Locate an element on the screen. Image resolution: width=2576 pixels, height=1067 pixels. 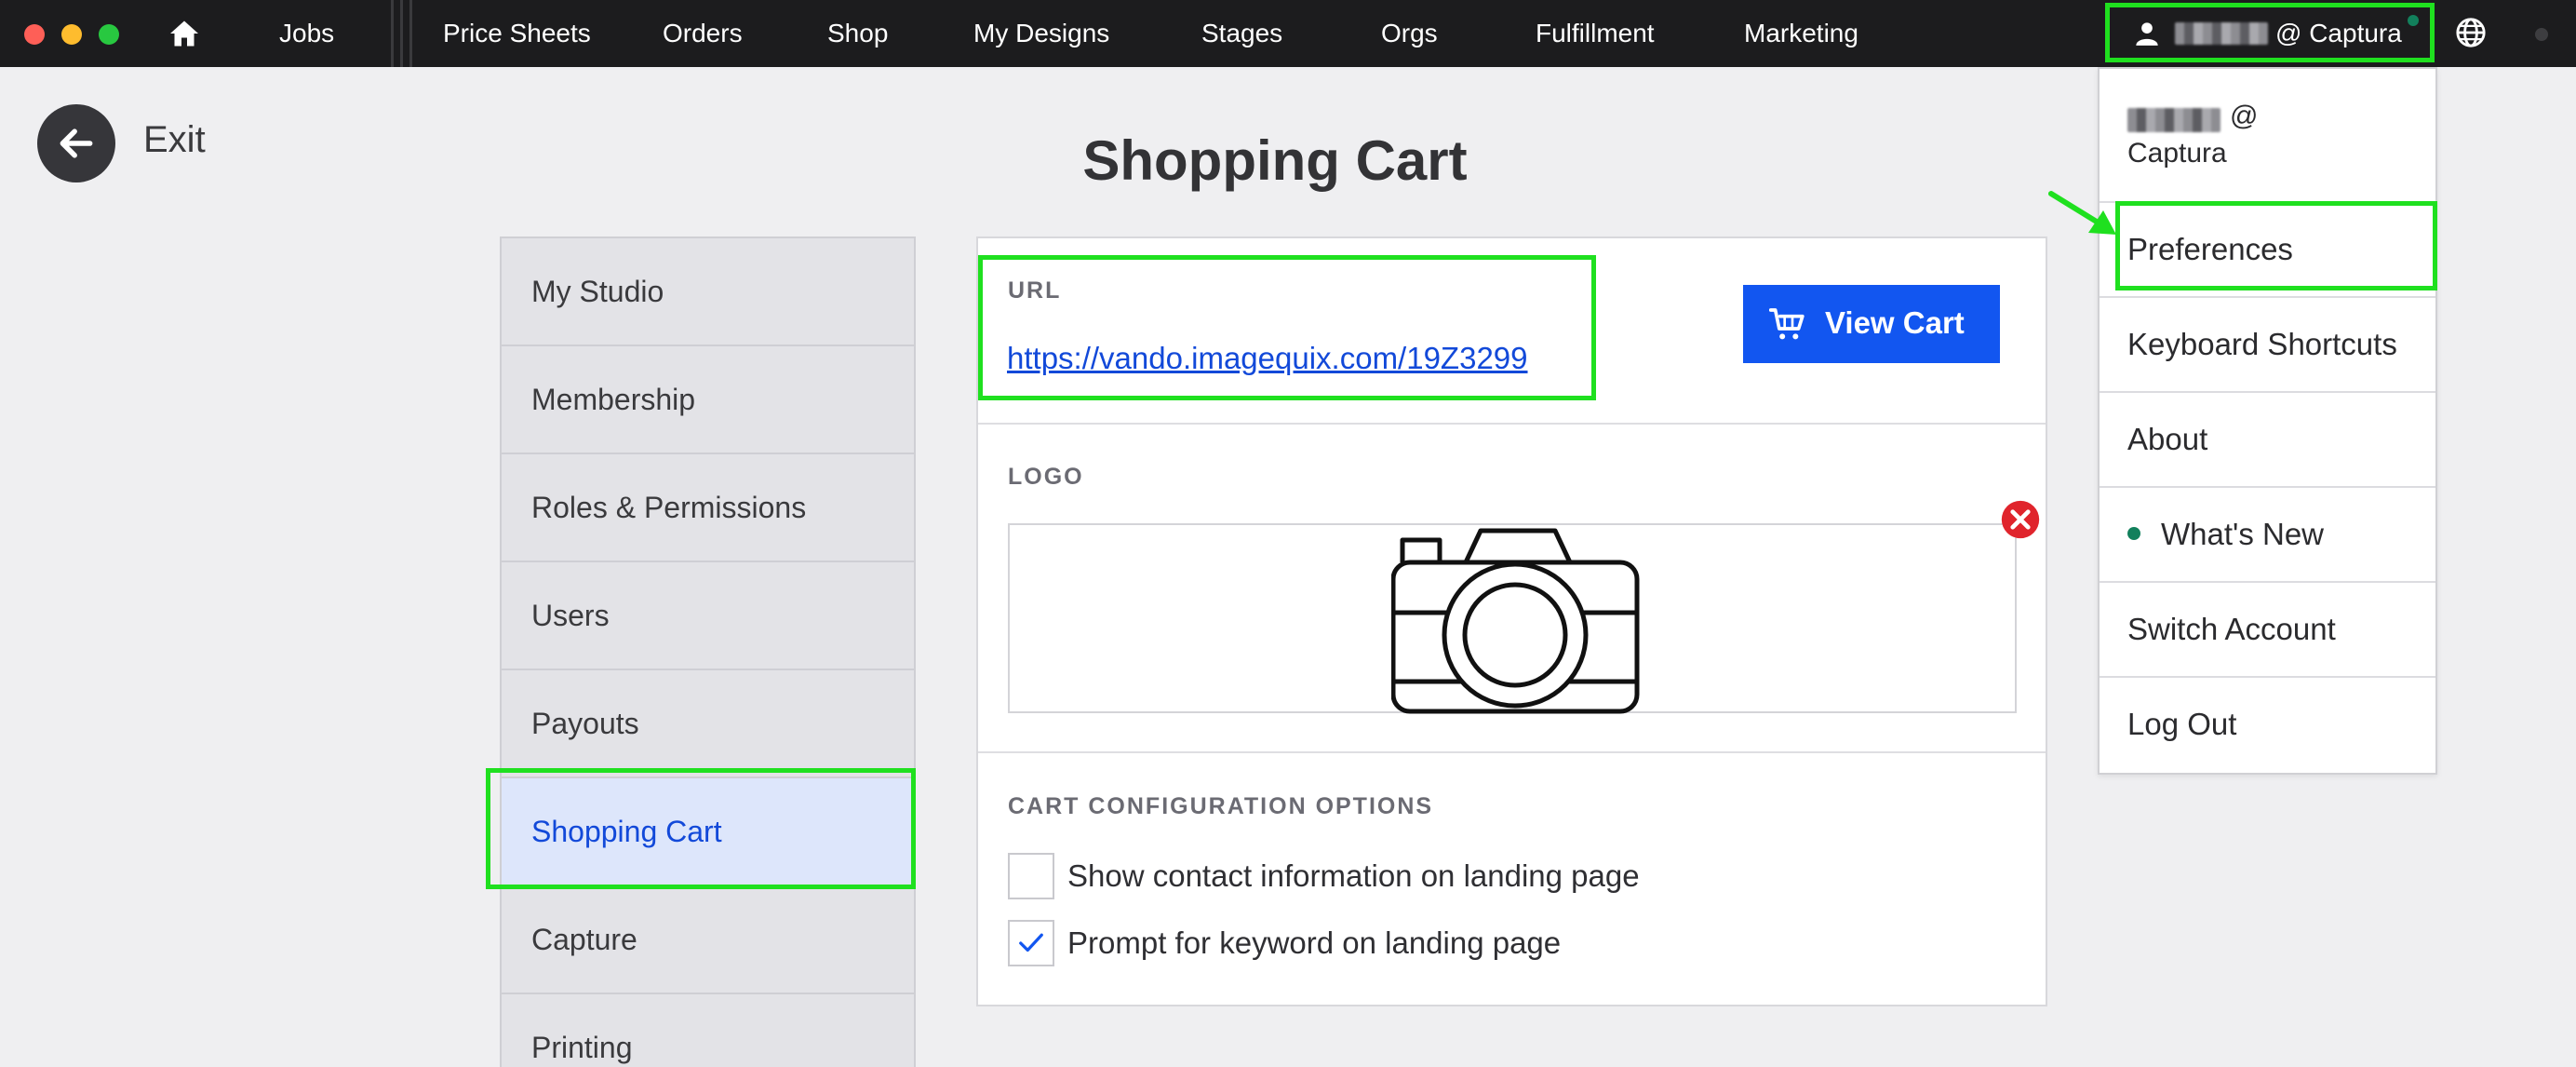
sidebar-item-users: Users is located at coordinates (708, 616).